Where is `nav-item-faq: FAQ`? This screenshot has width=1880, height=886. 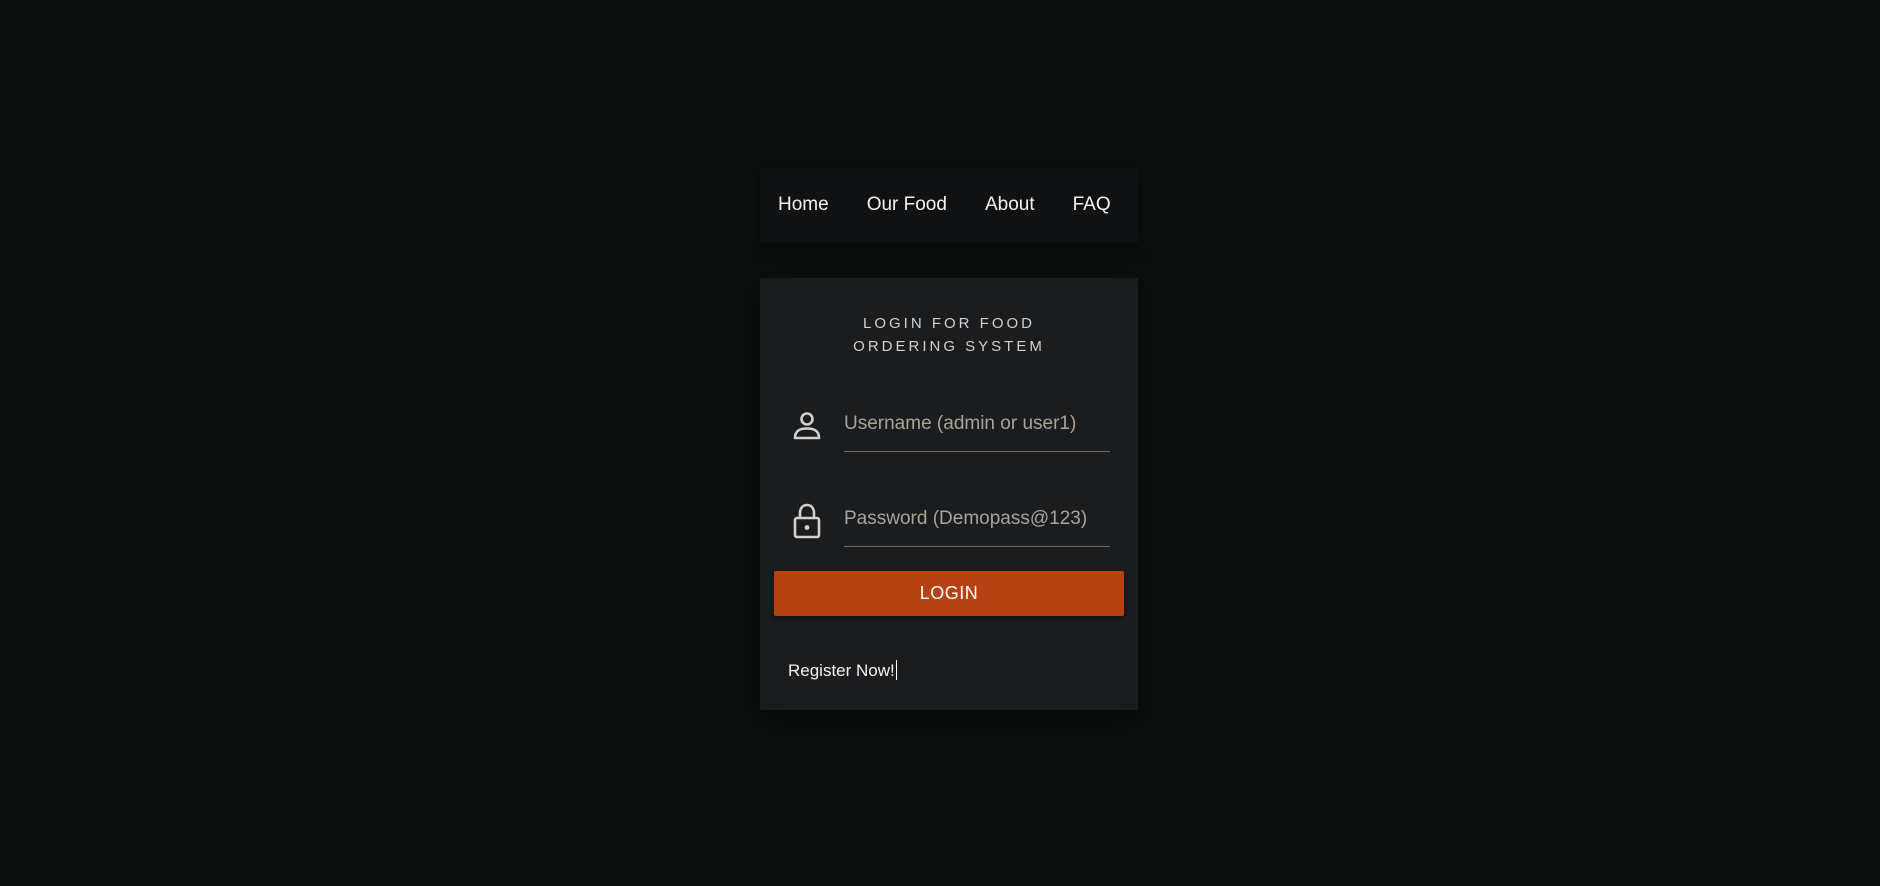 nav-item-faq: FAQ is located at coordinates (1092, 205).